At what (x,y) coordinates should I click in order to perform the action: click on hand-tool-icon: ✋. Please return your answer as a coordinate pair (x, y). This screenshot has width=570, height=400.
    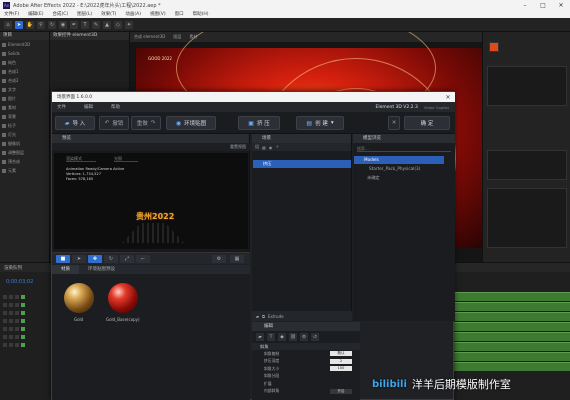
    Looking at the image, I should click on (30, 24).